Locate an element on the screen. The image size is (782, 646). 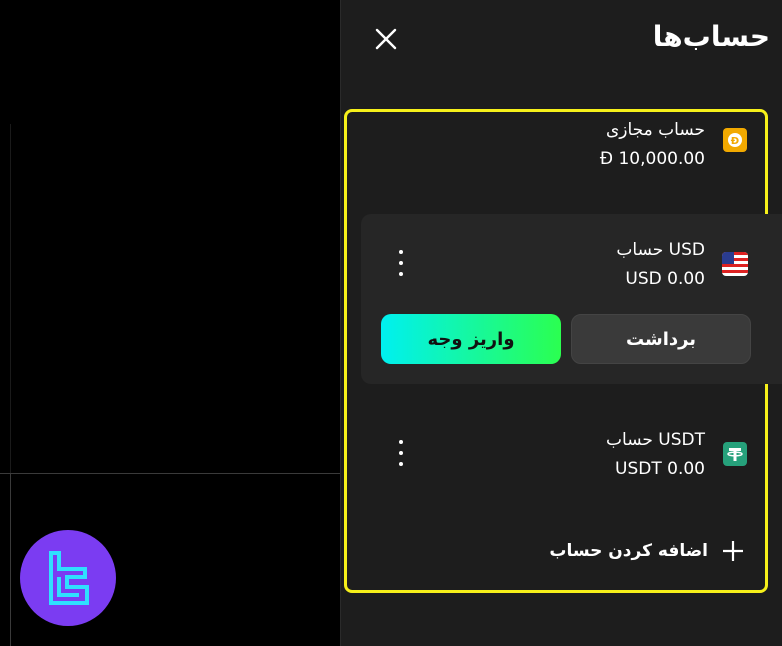
crosshair-vertical is located at coordinates (10, 559).